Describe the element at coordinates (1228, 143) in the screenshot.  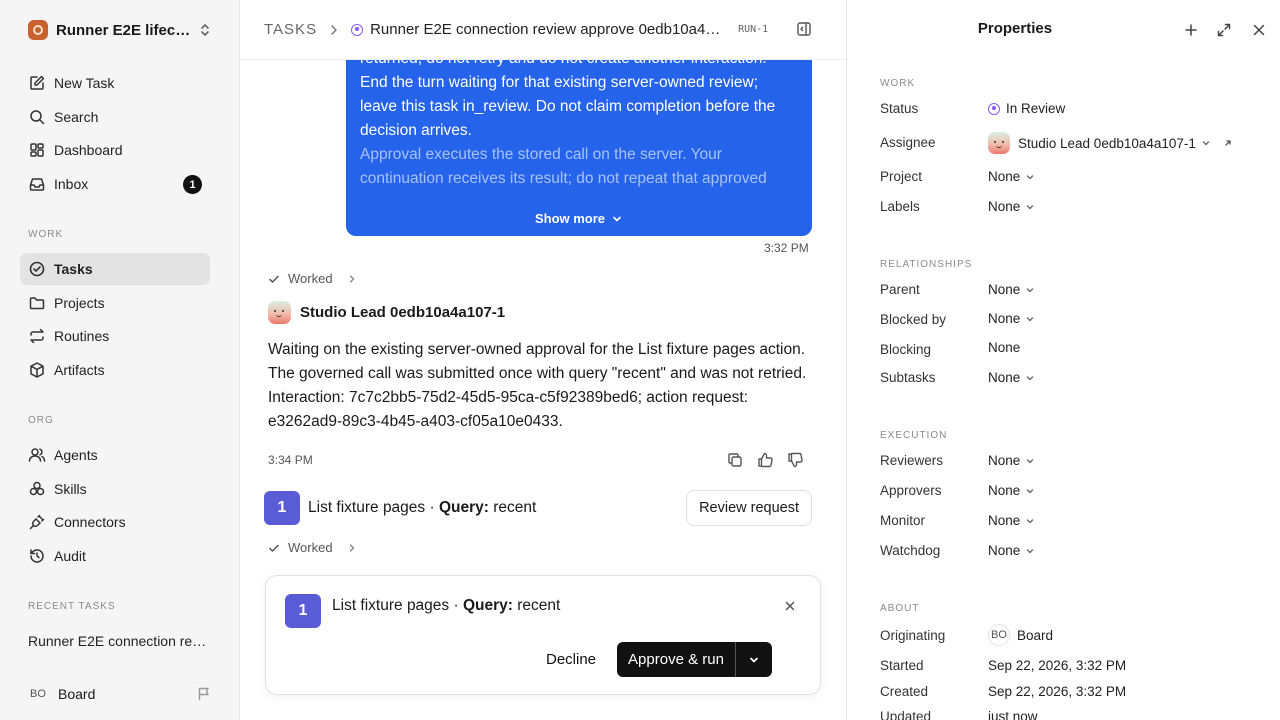
I see `external-link-icon` at that location.